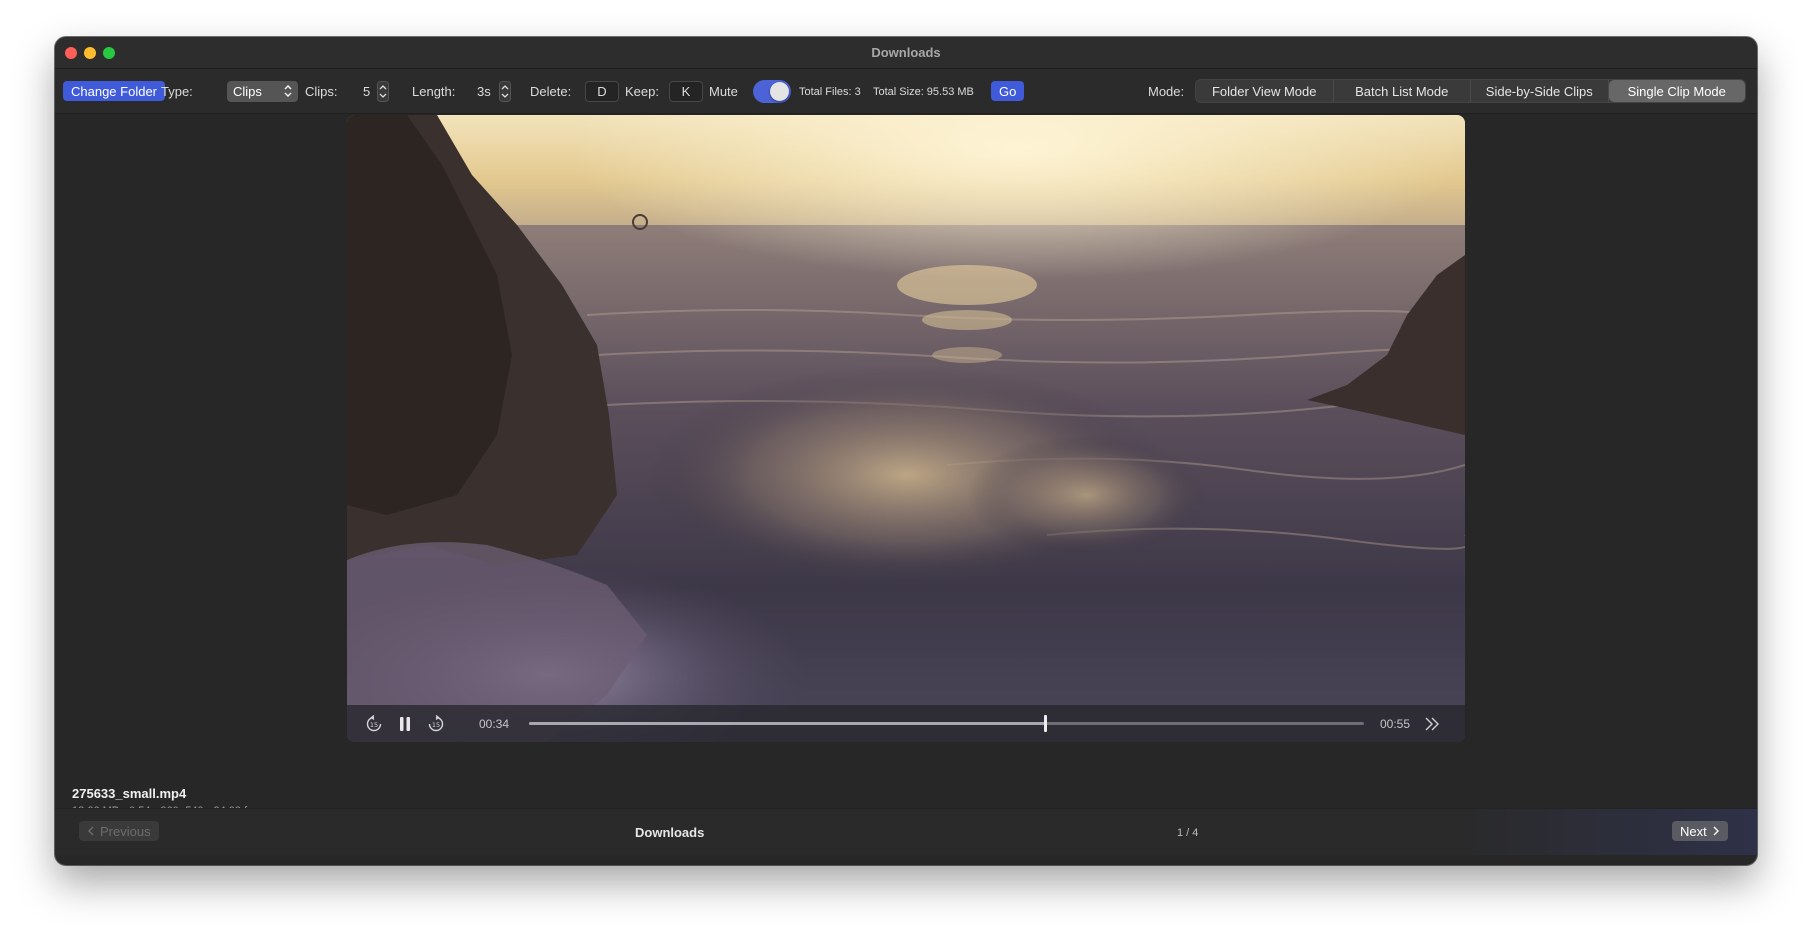  I want to click on mode-single-clip: Single Clip Mode, so click(1676, 91).